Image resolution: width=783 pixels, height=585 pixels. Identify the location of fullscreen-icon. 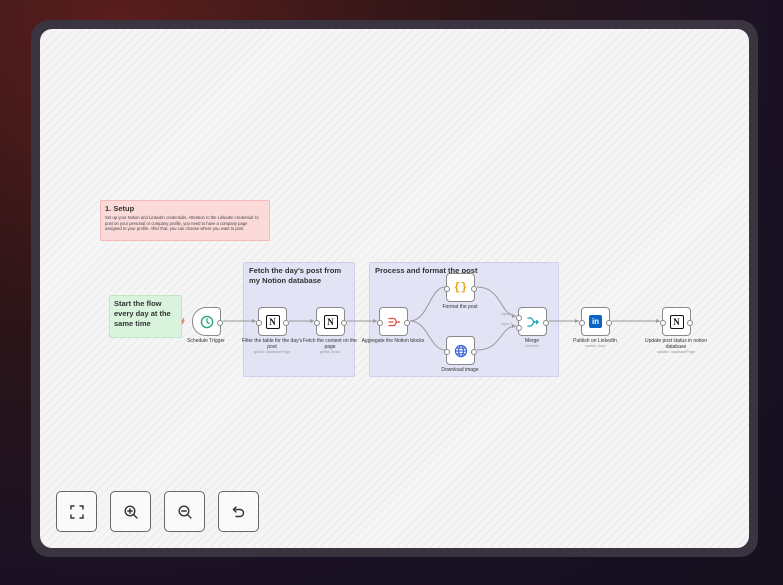
(77, 512).